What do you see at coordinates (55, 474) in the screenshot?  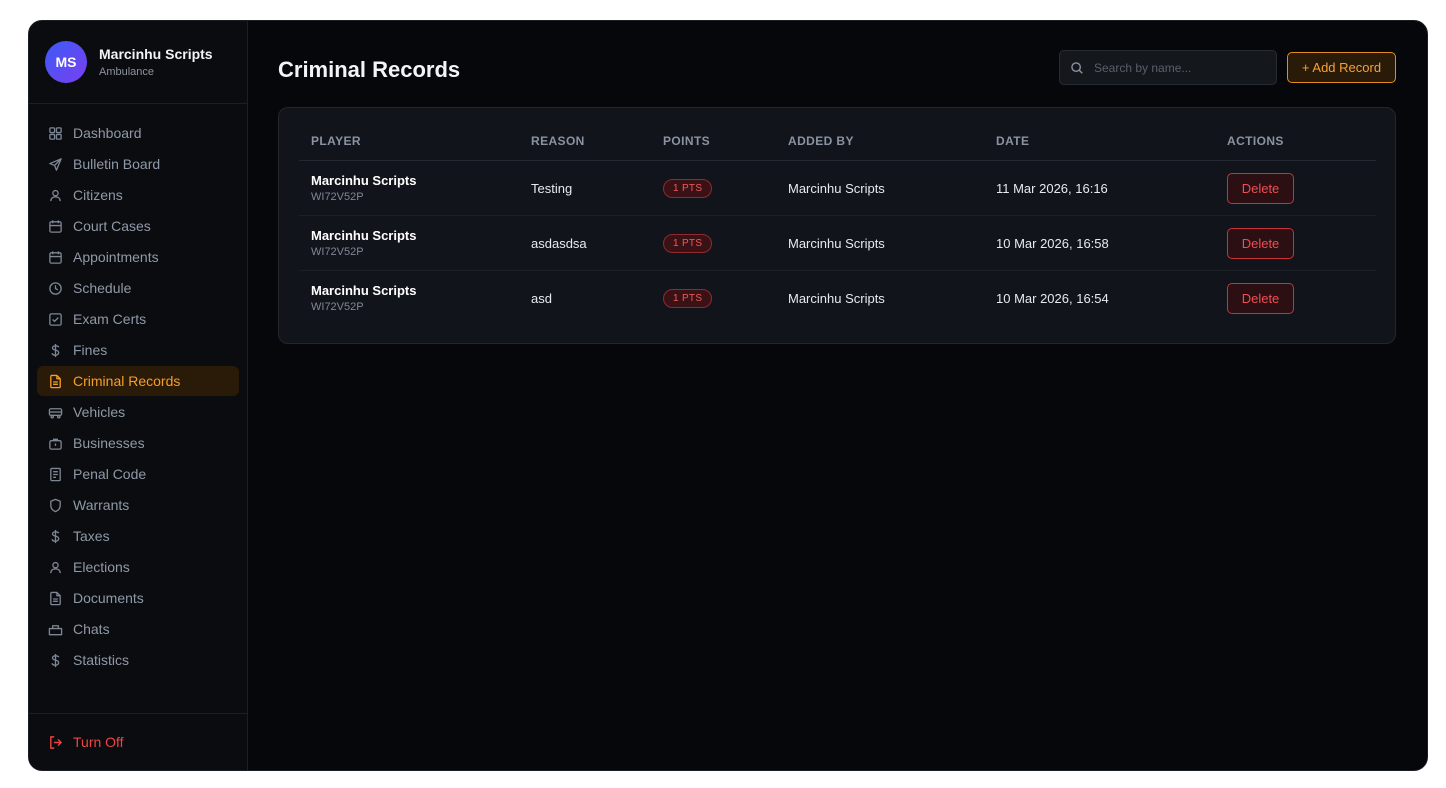 I see `book-icon` at bounding box center [55, 474].